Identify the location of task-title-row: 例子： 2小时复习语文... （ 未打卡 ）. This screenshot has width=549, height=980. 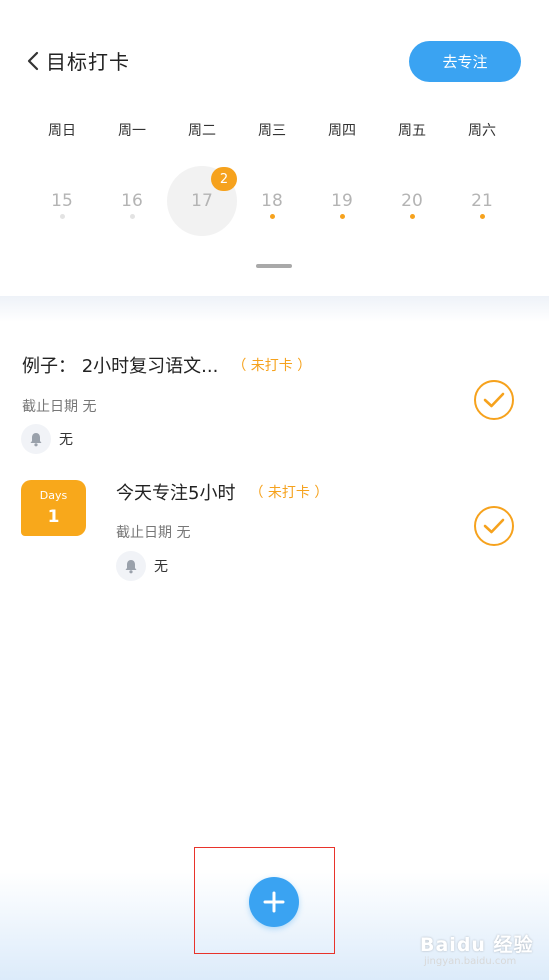
(166, 365).